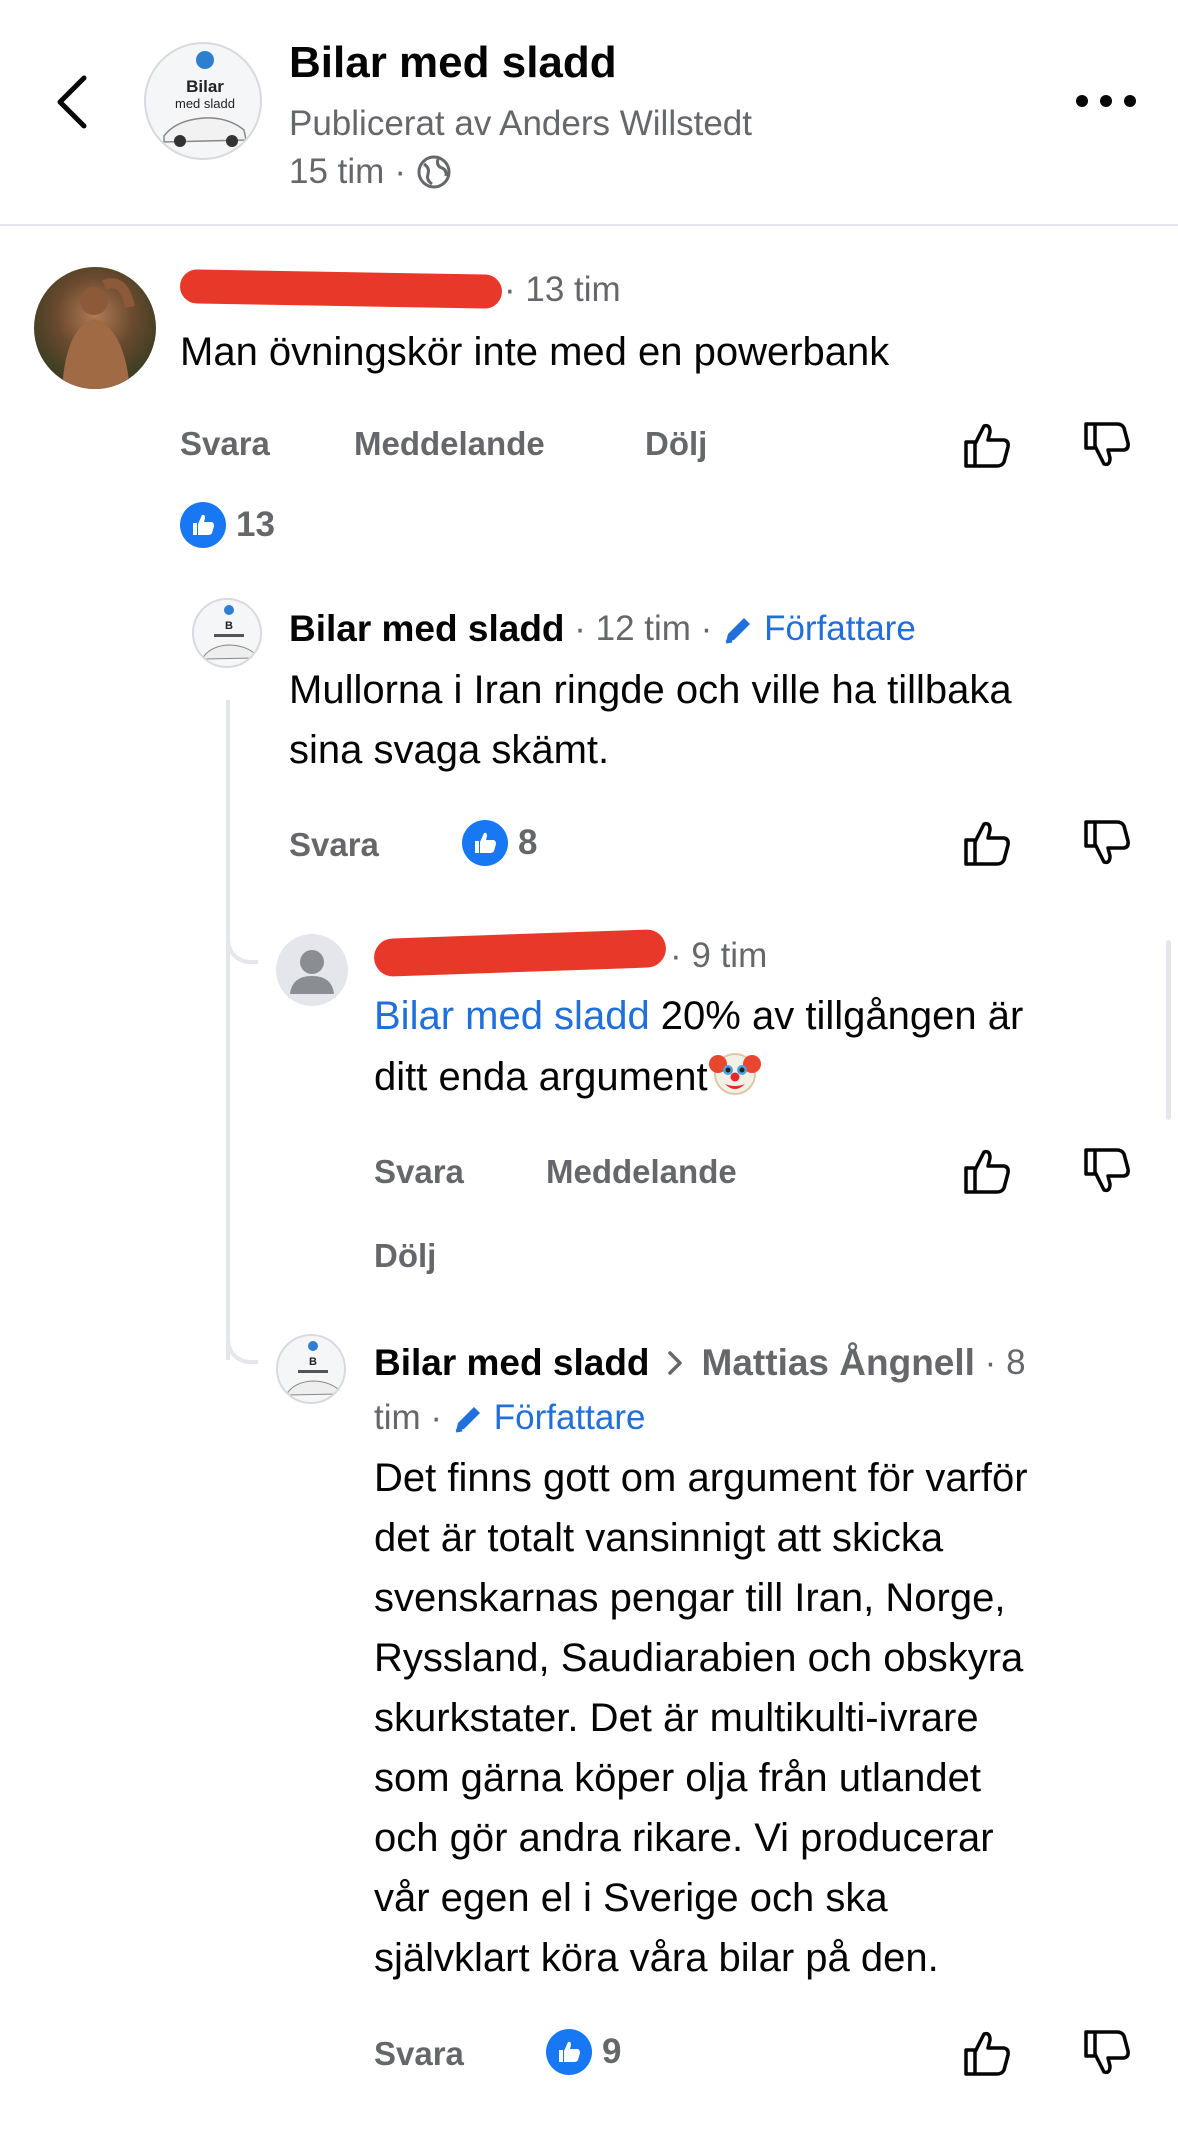 The height and width of the screenshot is (2135, 1178). Describe the element at coordinates (700, 1363) in the screenshot. I see `comment-meta: Bilar med sladd Mattias Ångnell · 8` at that location.